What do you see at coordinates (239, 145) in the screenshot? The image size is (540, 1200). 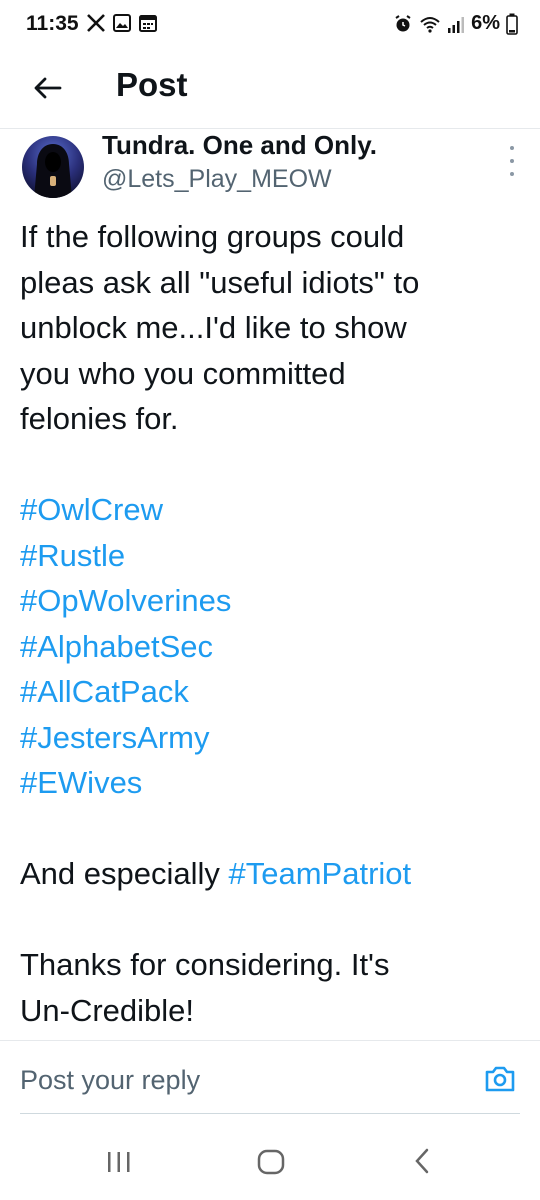 I see `author-display-name: Tundra. One and Only.` at bounding box center [239, 145].